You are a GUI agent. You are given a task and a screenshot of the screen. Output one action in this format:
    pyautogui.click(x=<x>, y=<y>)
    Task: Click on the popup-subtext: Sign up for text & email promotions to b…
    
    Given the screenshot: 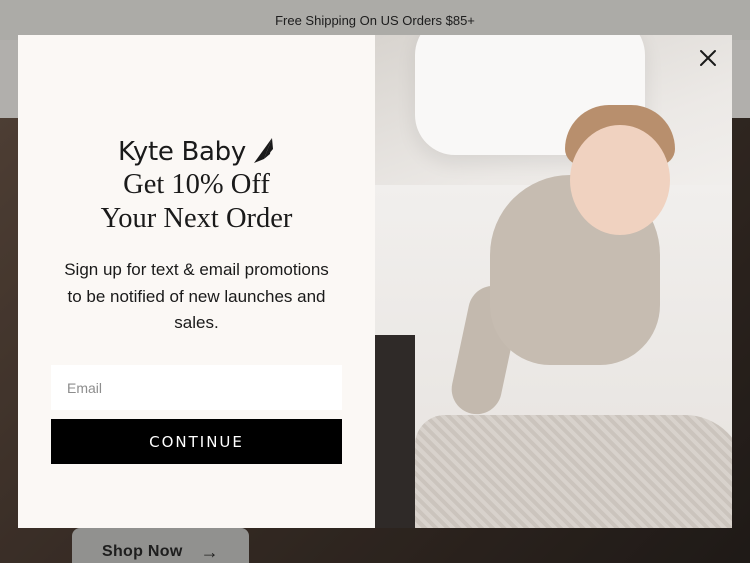 What is the action you would take?
    pyautogui.click(x=196, y=296)
    